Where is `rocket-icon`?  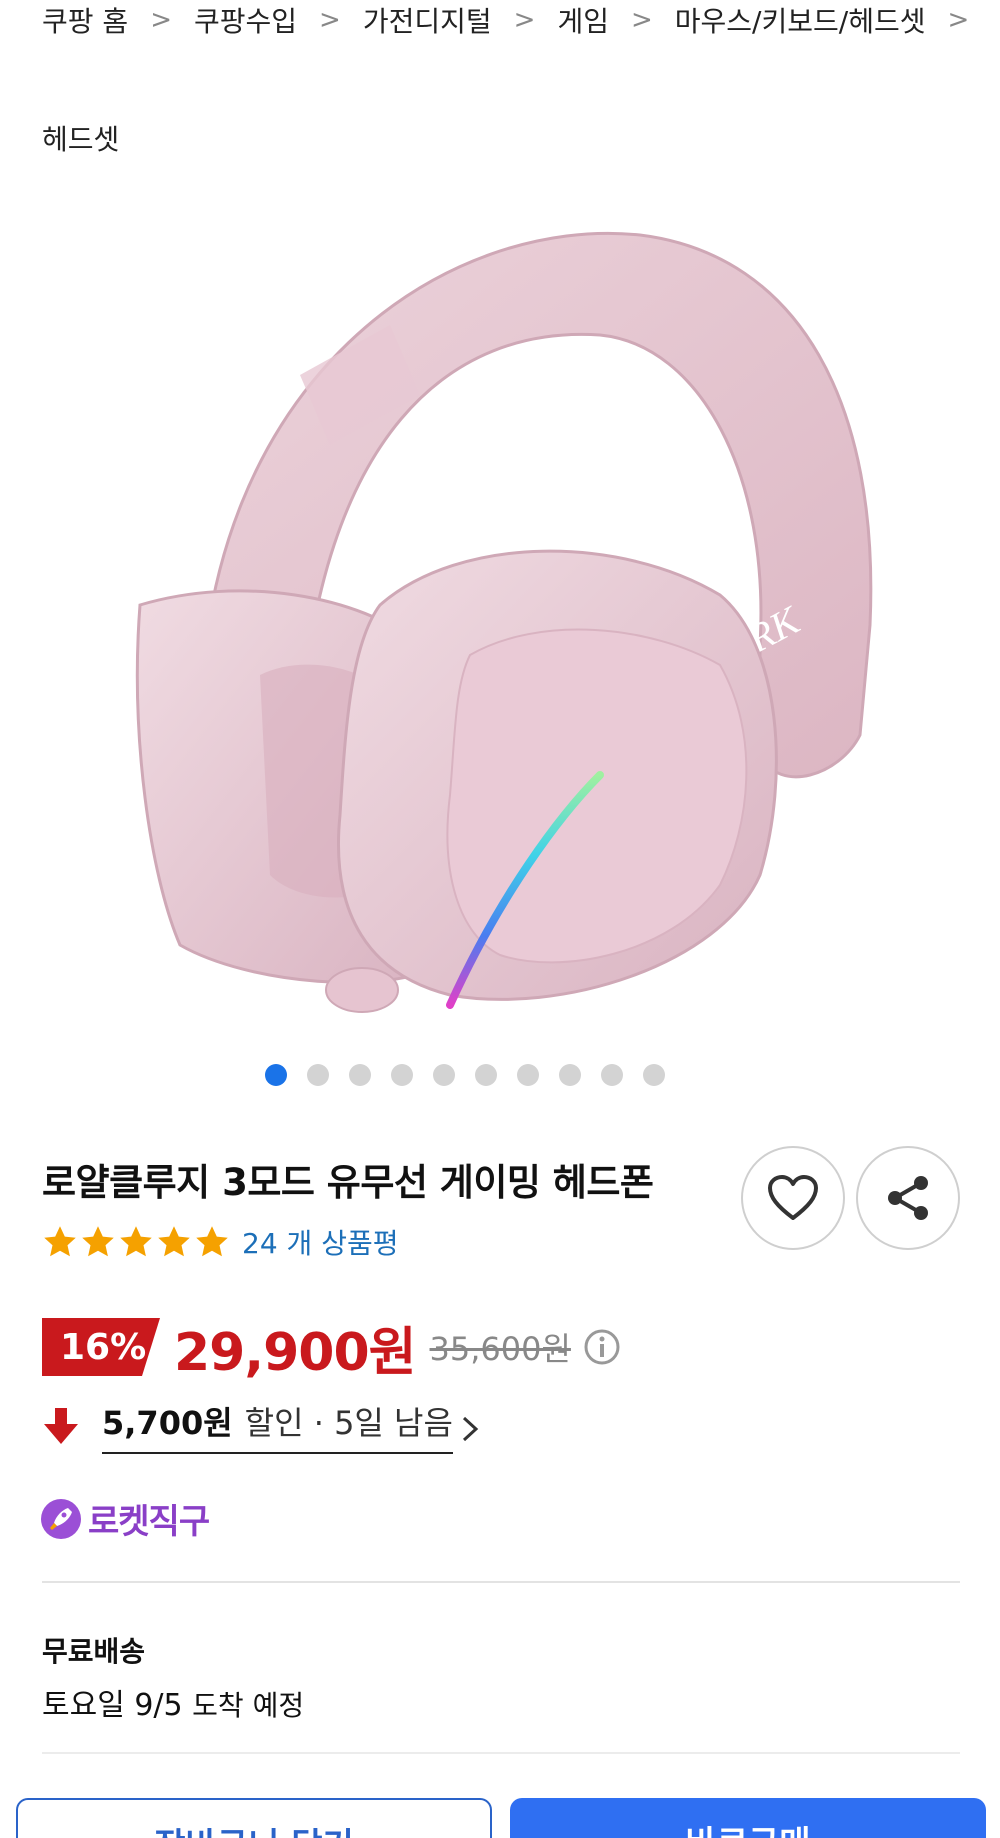 rocket-icon is located at coordinates (61, 1518).